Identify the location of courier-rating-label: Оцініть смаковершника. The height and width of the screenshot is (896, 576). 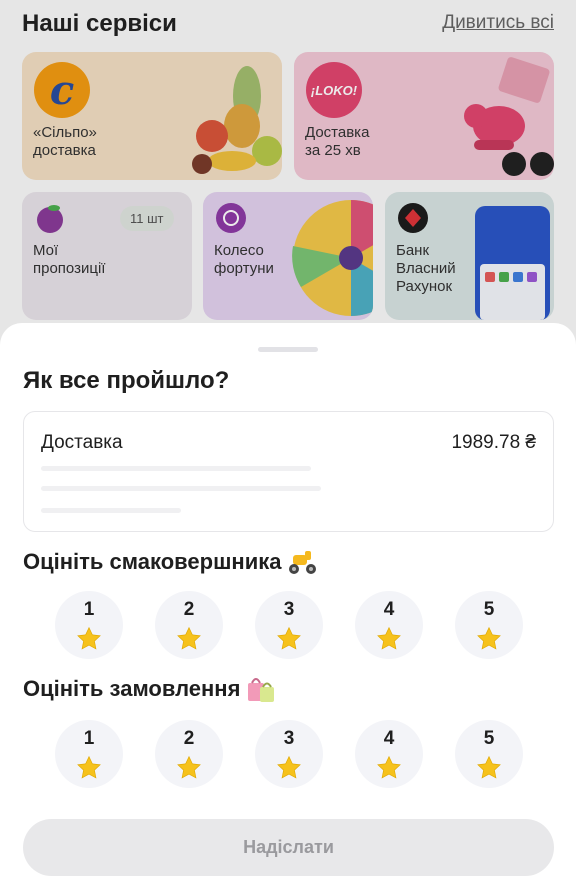
(152, 561).